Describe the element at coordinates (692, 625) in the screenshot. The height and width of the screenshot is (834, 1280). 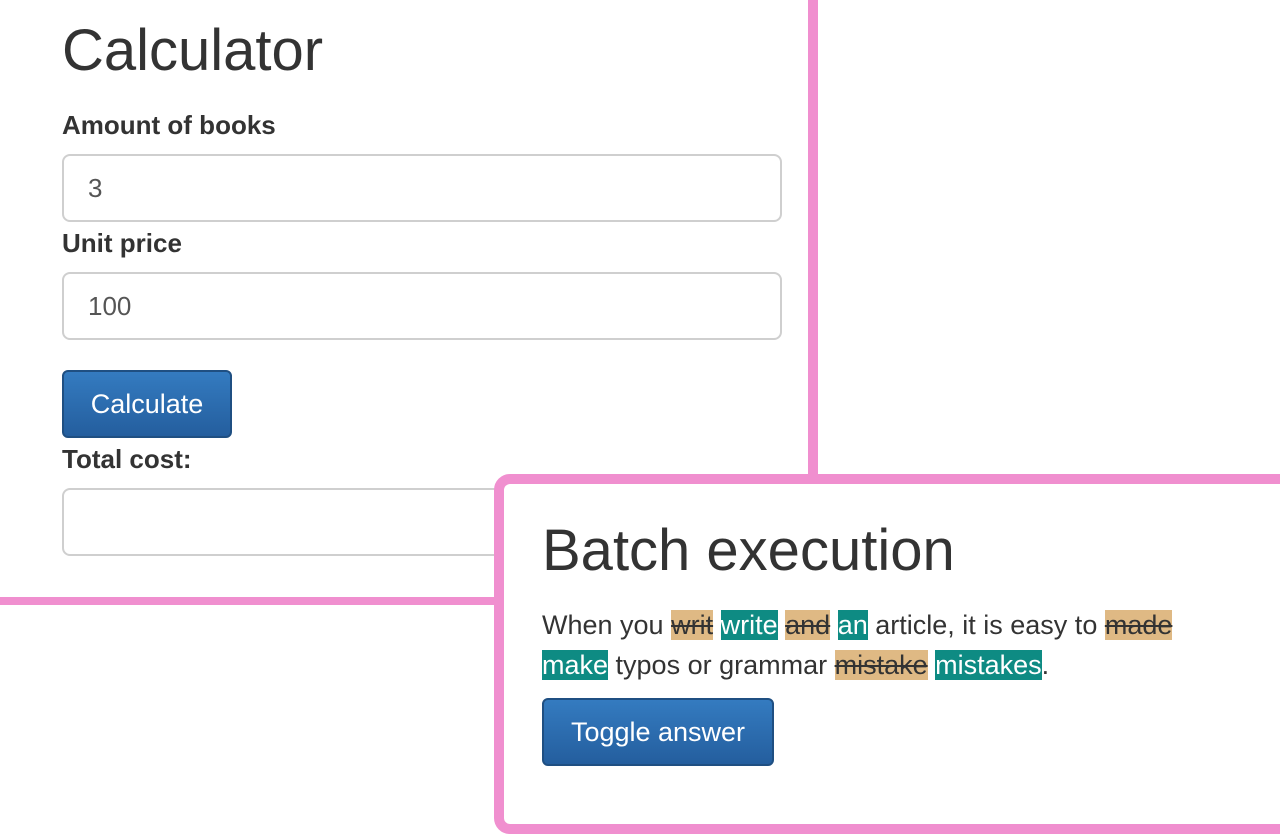
I see `deleted-word: writ` at that location.